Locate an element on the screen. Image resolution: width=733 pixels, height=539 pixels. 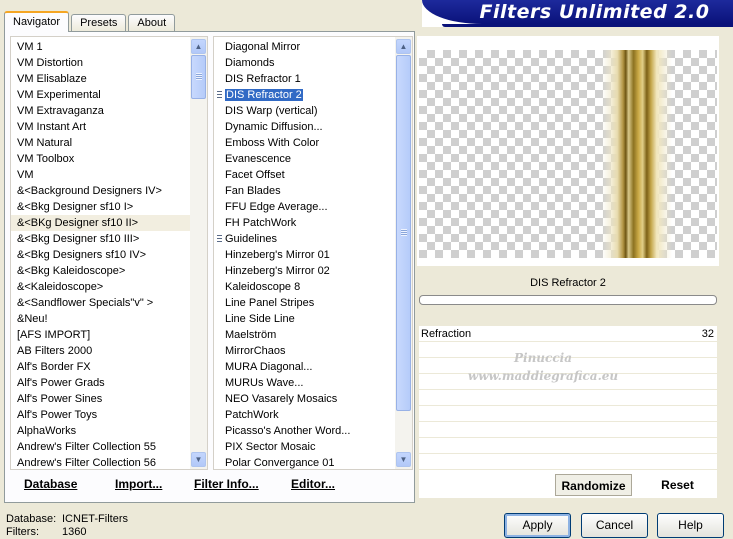
category-item-label: VM 1 is located at coordinates (30, 47).